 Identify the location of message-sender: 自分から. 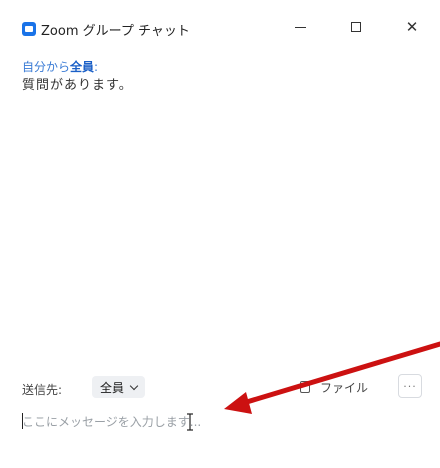
(46, 67).